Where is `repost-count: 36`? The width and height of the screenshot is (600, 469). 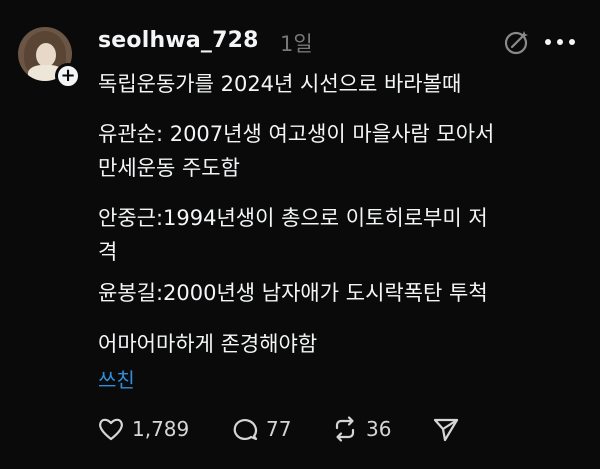
repost-count: 36 is located at coordinates (379, 429).